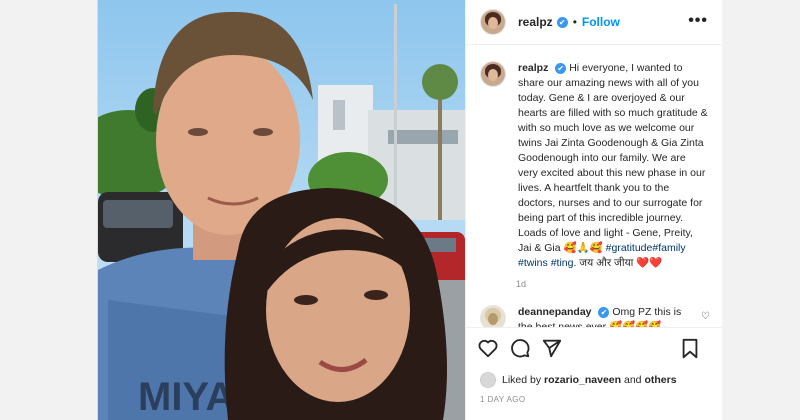 This screenshot has width=800, height=420. What do you see at coordinates (690, 349) in the screenshot?
I see `bookmark-icon` at bounding box center [690, 349].